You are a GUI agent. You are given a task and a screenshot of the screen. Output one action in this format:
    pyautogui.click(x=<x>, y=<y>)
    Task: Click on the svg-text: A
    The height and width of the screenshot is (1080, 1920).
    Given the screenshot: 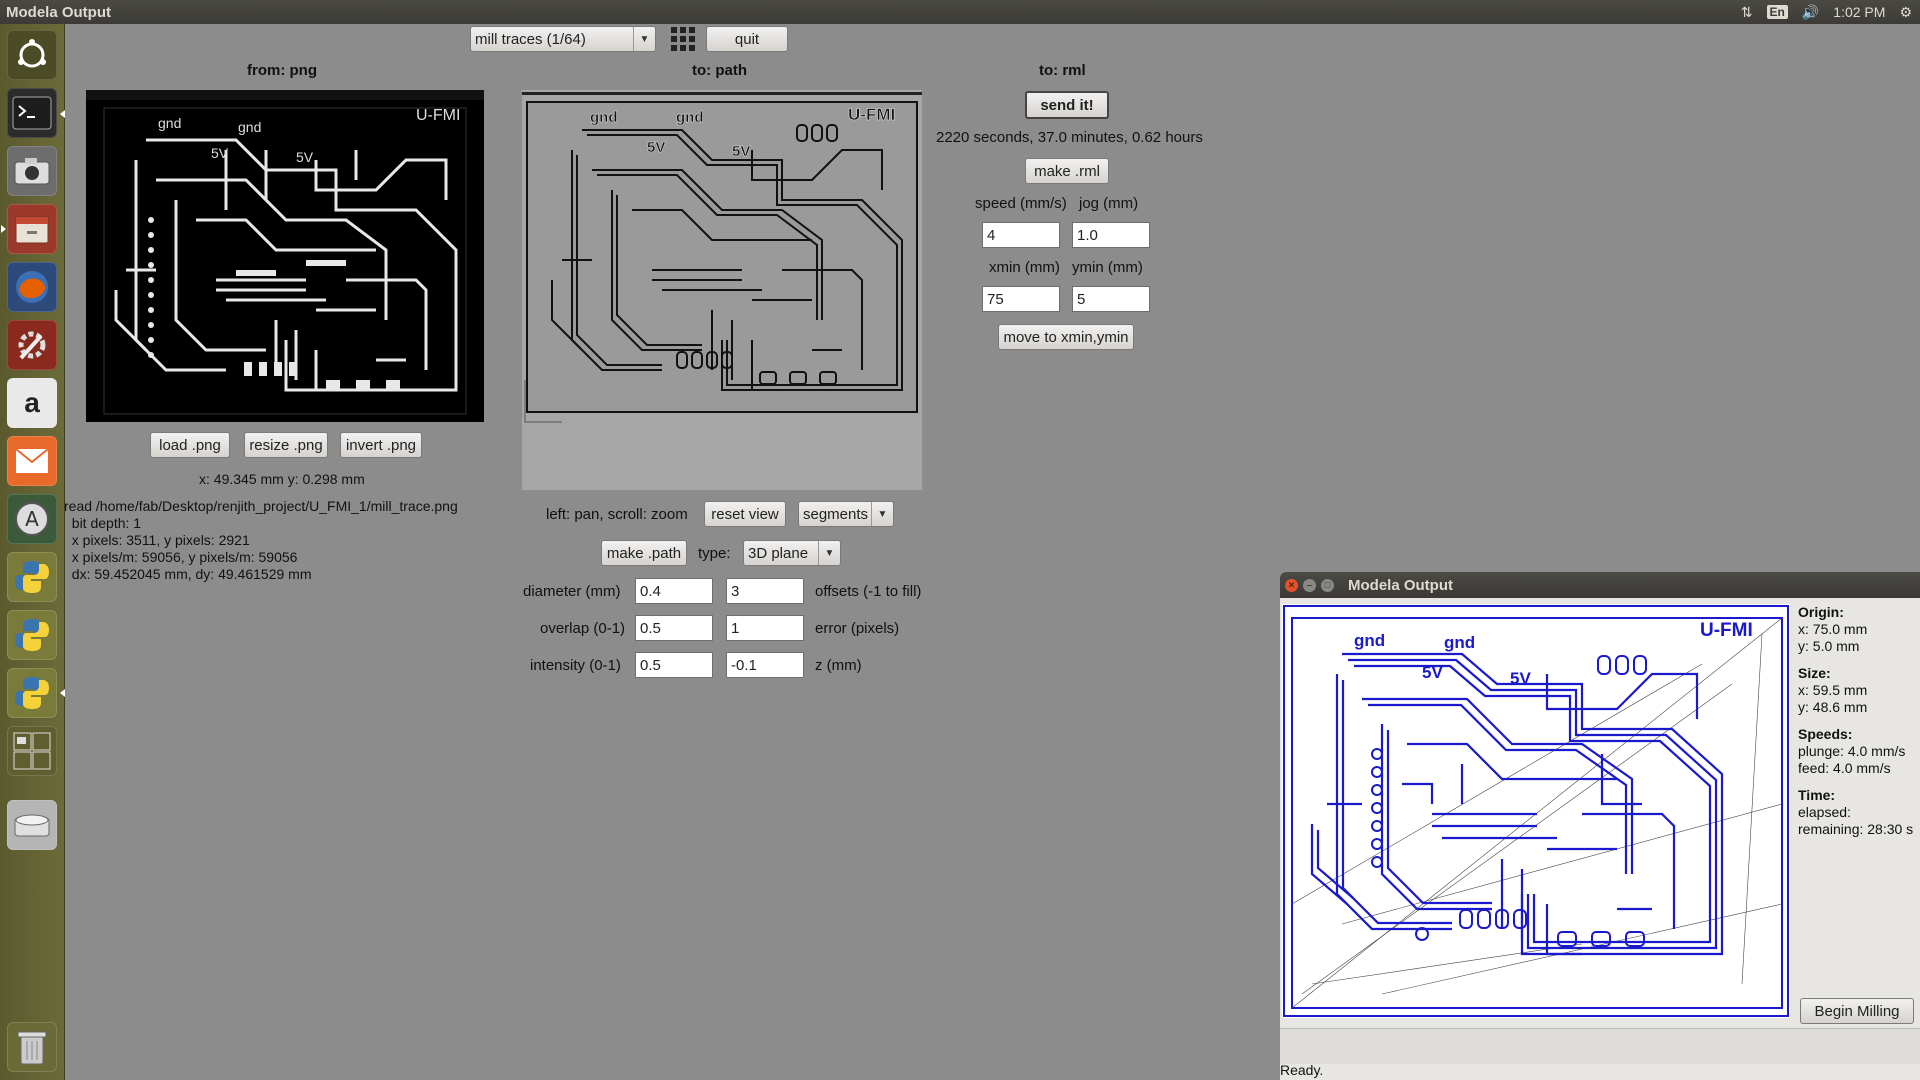 What is the action you would take?
    pyautogui.click(x=32, y=519)
    